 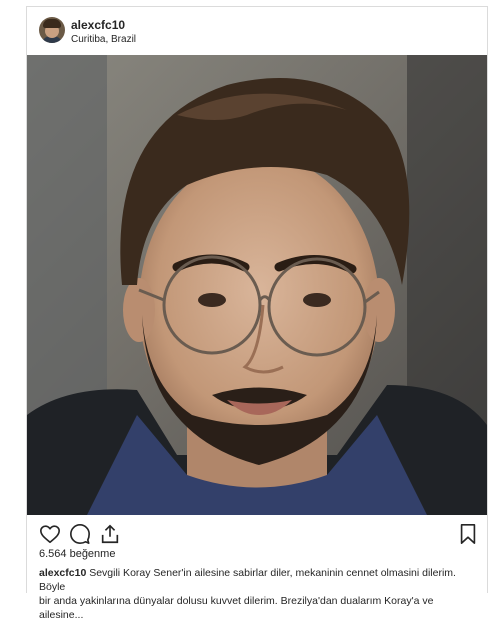 I want to click on heart-icon, so click(x=50, y=534).